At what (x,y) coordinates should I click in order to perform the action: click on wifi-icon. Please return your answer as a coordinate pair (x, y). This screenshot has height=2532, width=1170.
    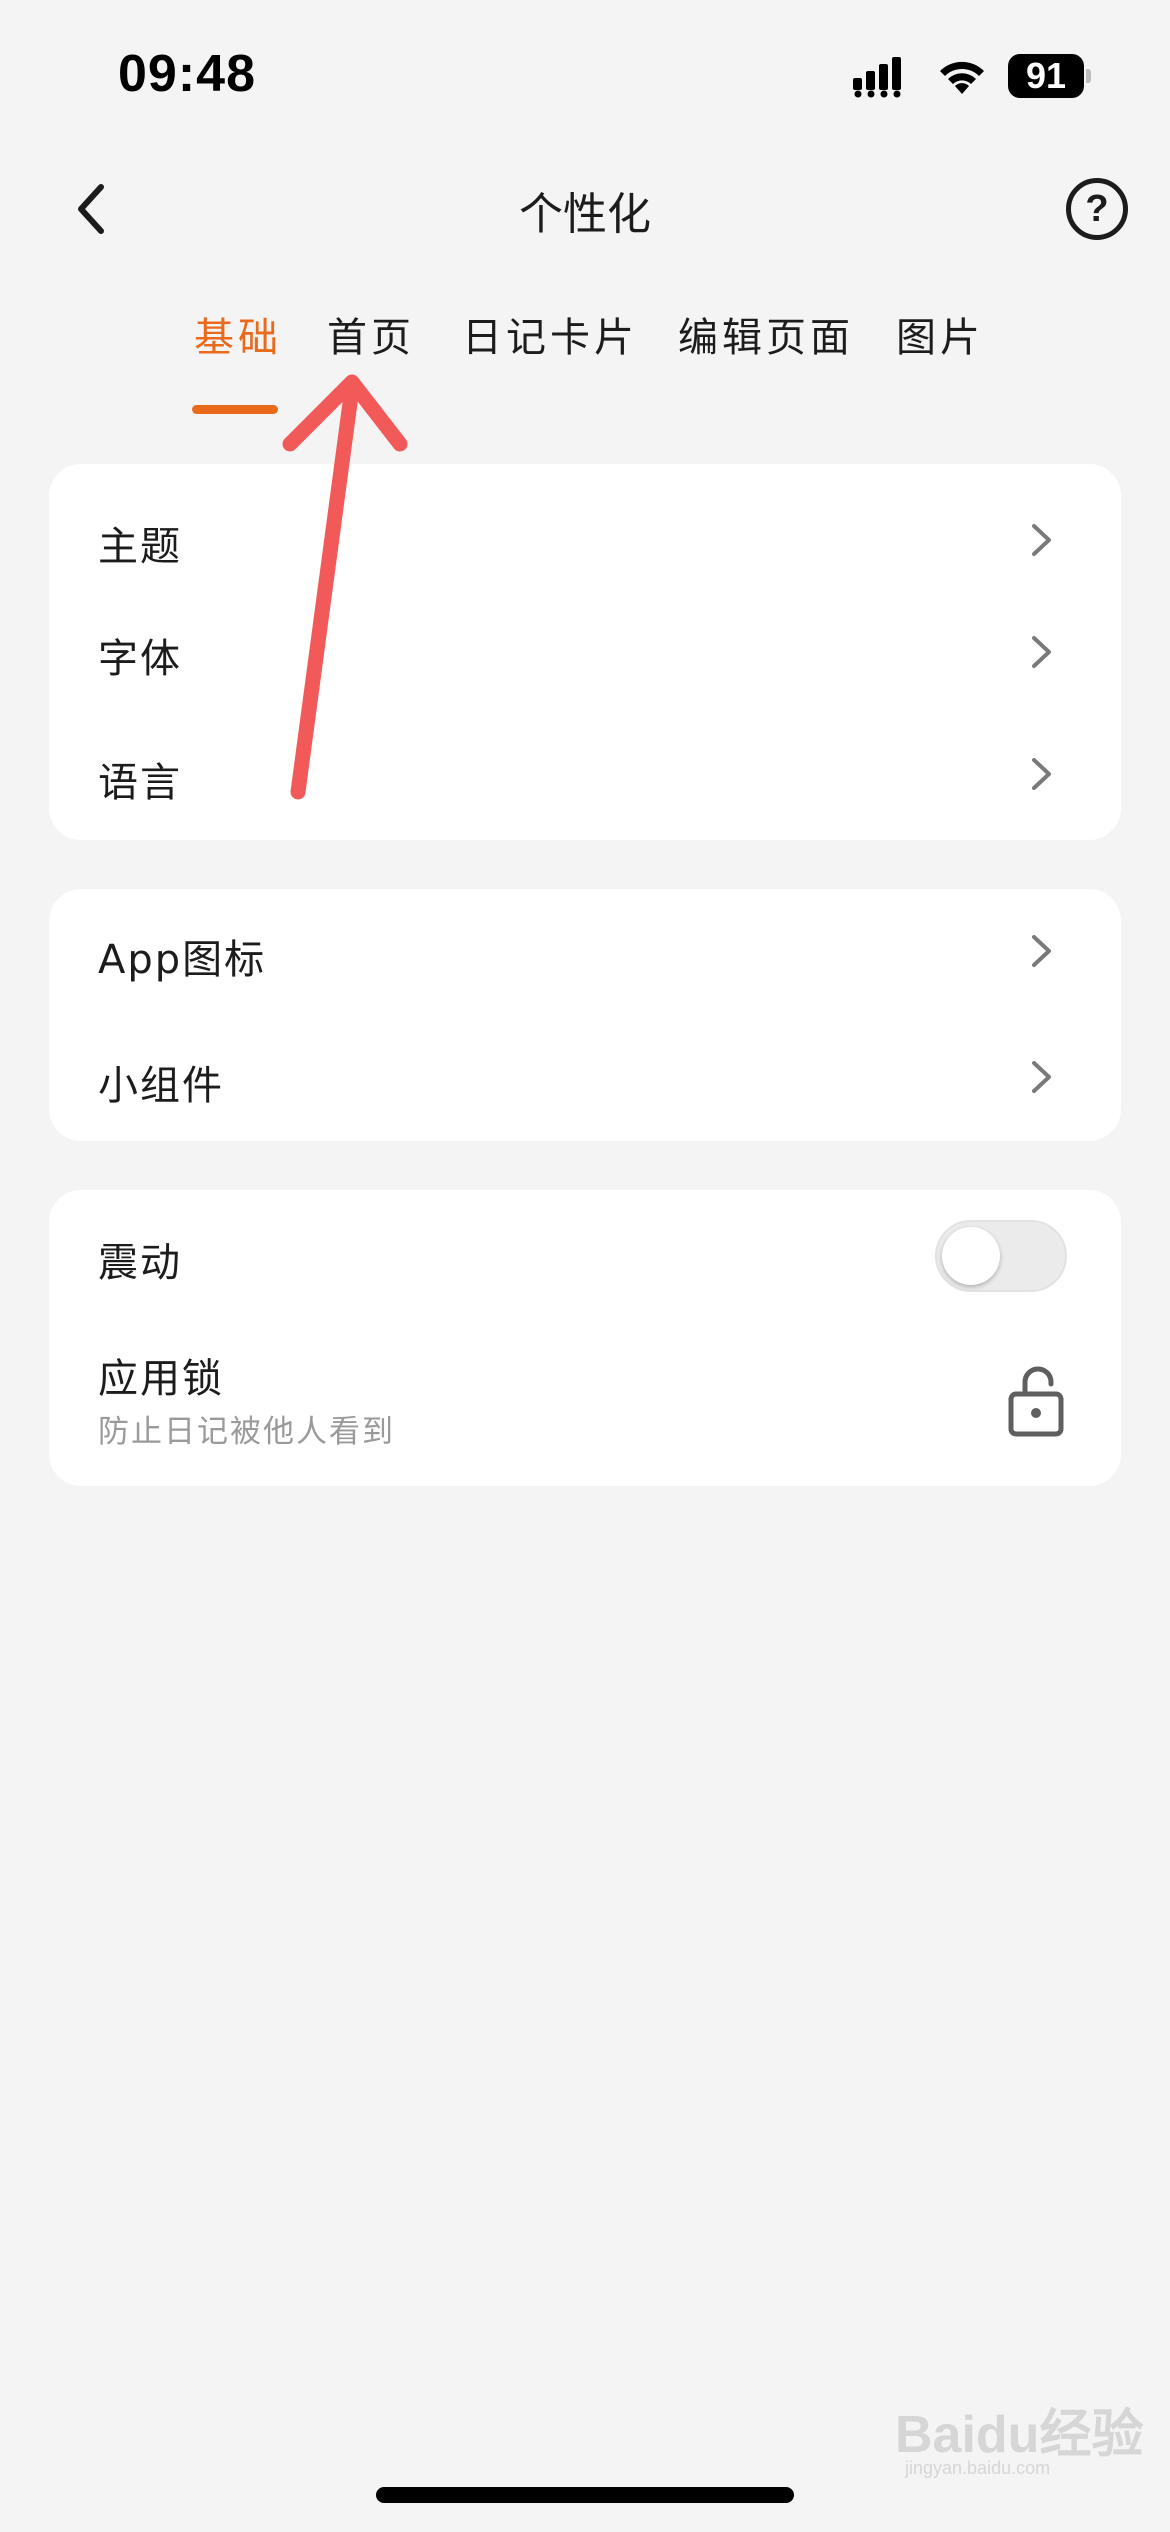
    Looking at the image, I should click on (962, 77).